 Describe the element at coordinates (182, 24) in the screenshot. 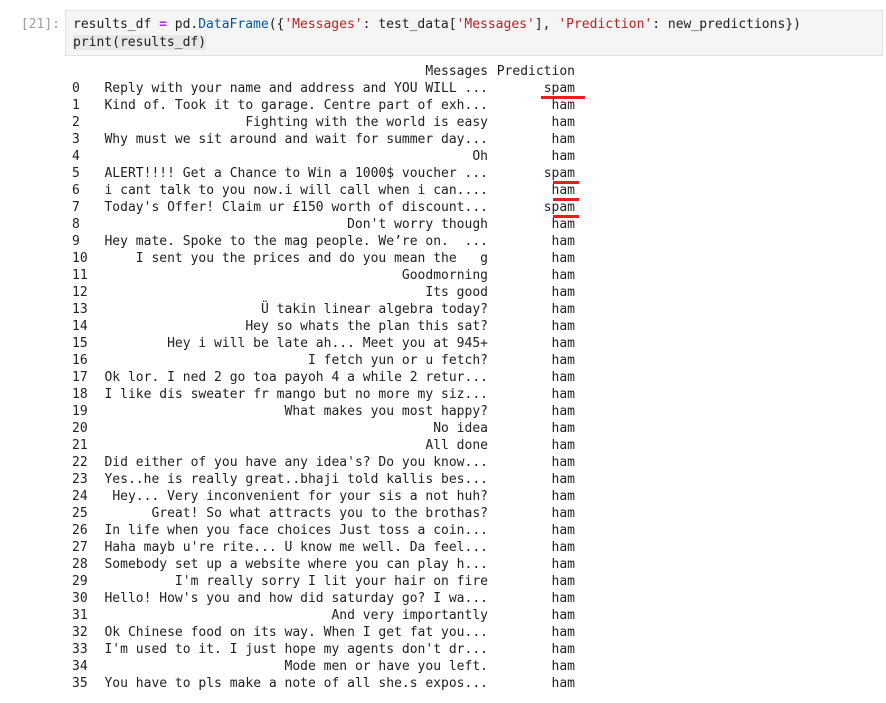

I see `code-token: pd.` at that location.